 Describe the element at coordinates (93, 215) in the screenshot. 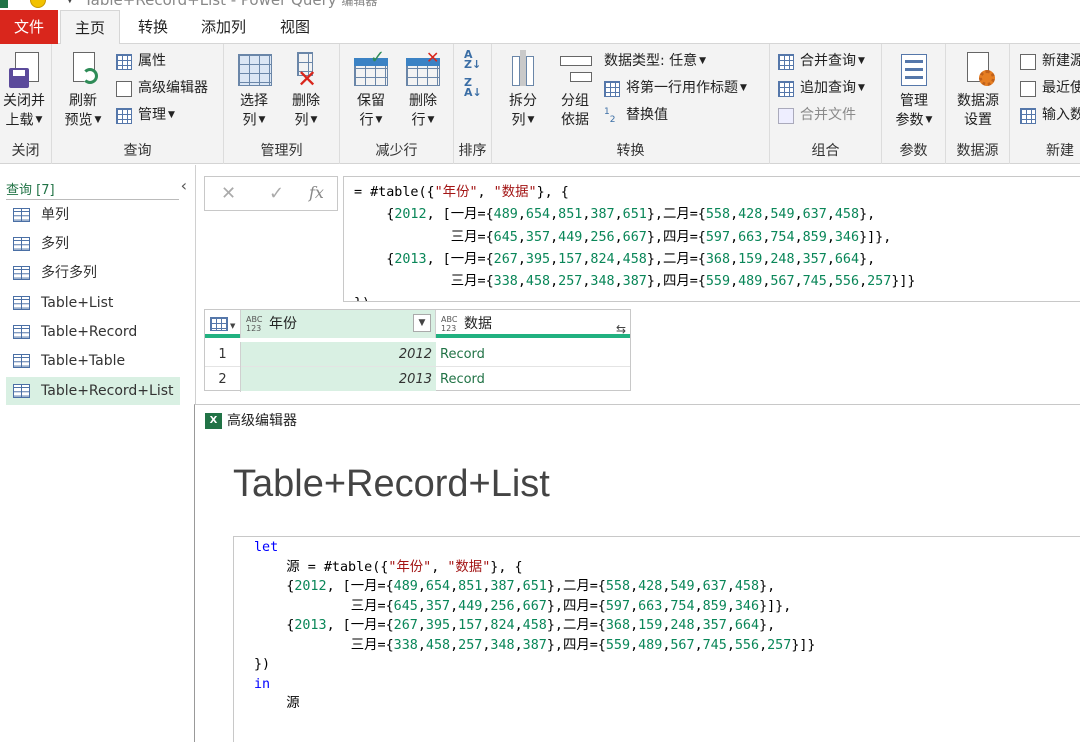

I see `query-item: 单列` at that location.